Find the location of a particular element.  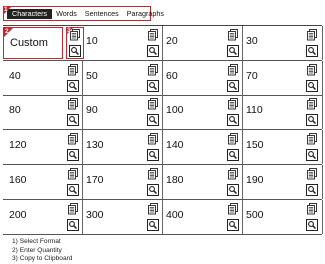

custom-quantity-field: 2 Custom is located at coordinates (33, 43).